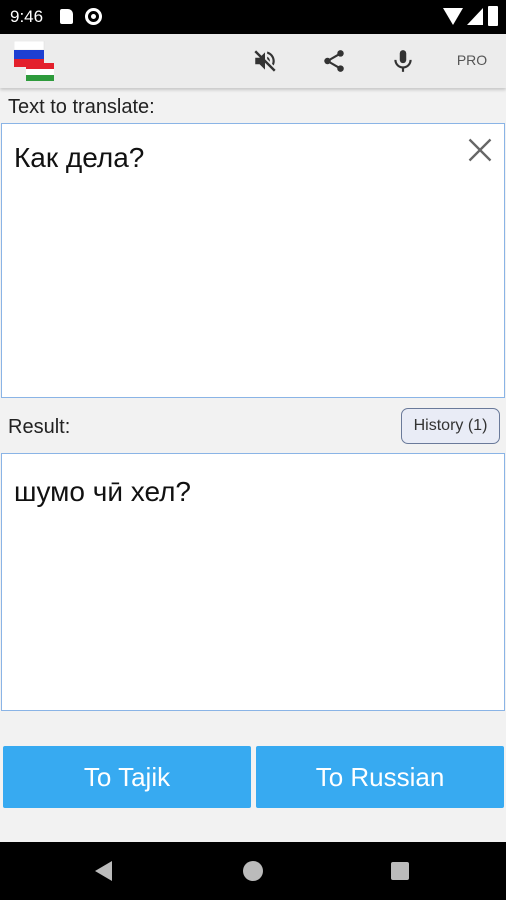 This screenshot has height=900, width=506. I want to click on microphone-icon, so click(403, 61).